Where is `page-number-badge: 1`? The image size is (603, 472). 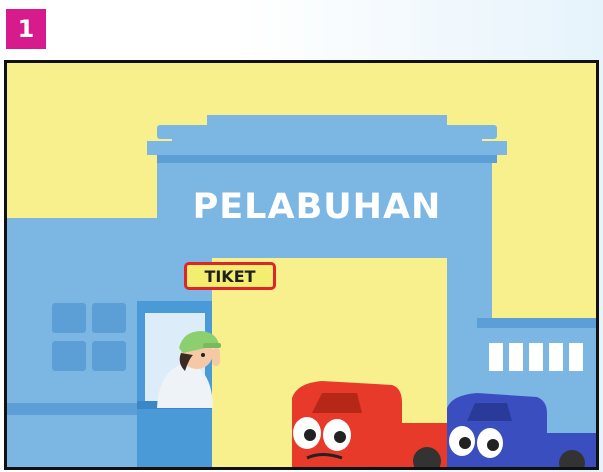 page-number-badge: 1 is located at coordinates (26, 29).